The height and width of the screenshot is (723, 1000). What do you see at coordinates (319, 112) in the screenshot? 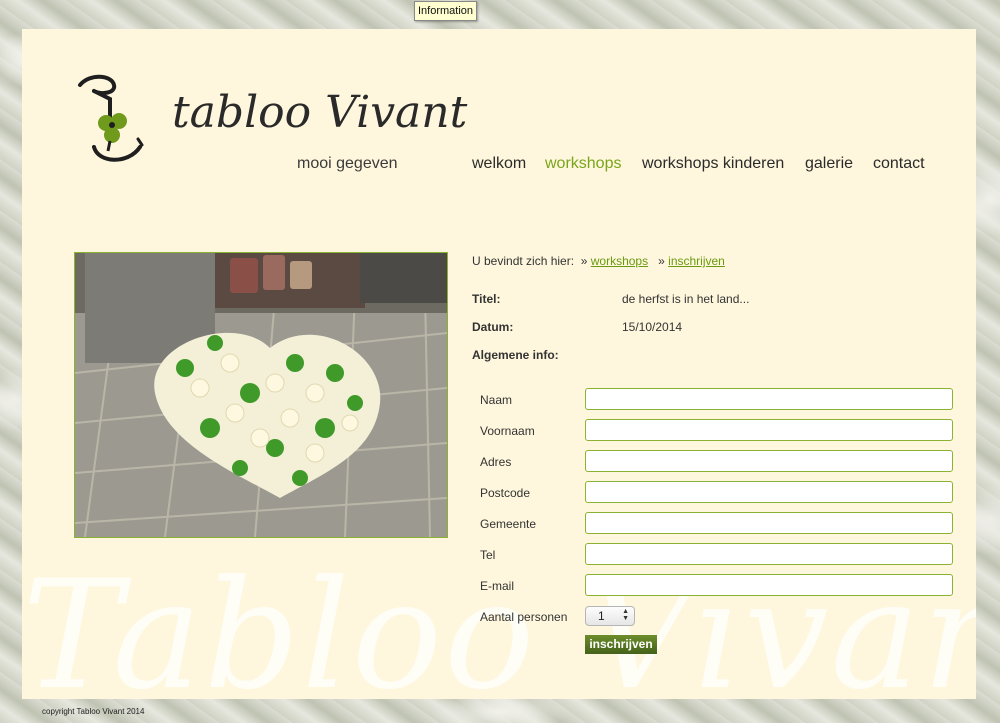
I see `logo-wordmark: tabloo Vivant` at bounding box center [319, 112].